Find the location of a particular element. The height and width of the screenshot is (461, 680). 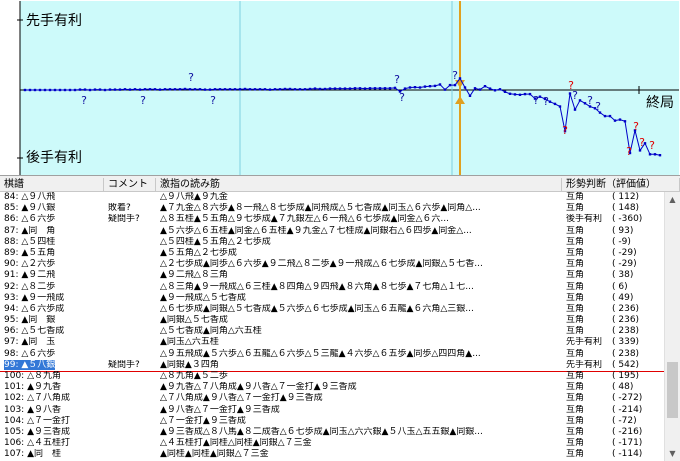

table-row: 84: △９八飛 △９八飛▲９九金 互角 ( 112) is located at coordinates (332, 197).